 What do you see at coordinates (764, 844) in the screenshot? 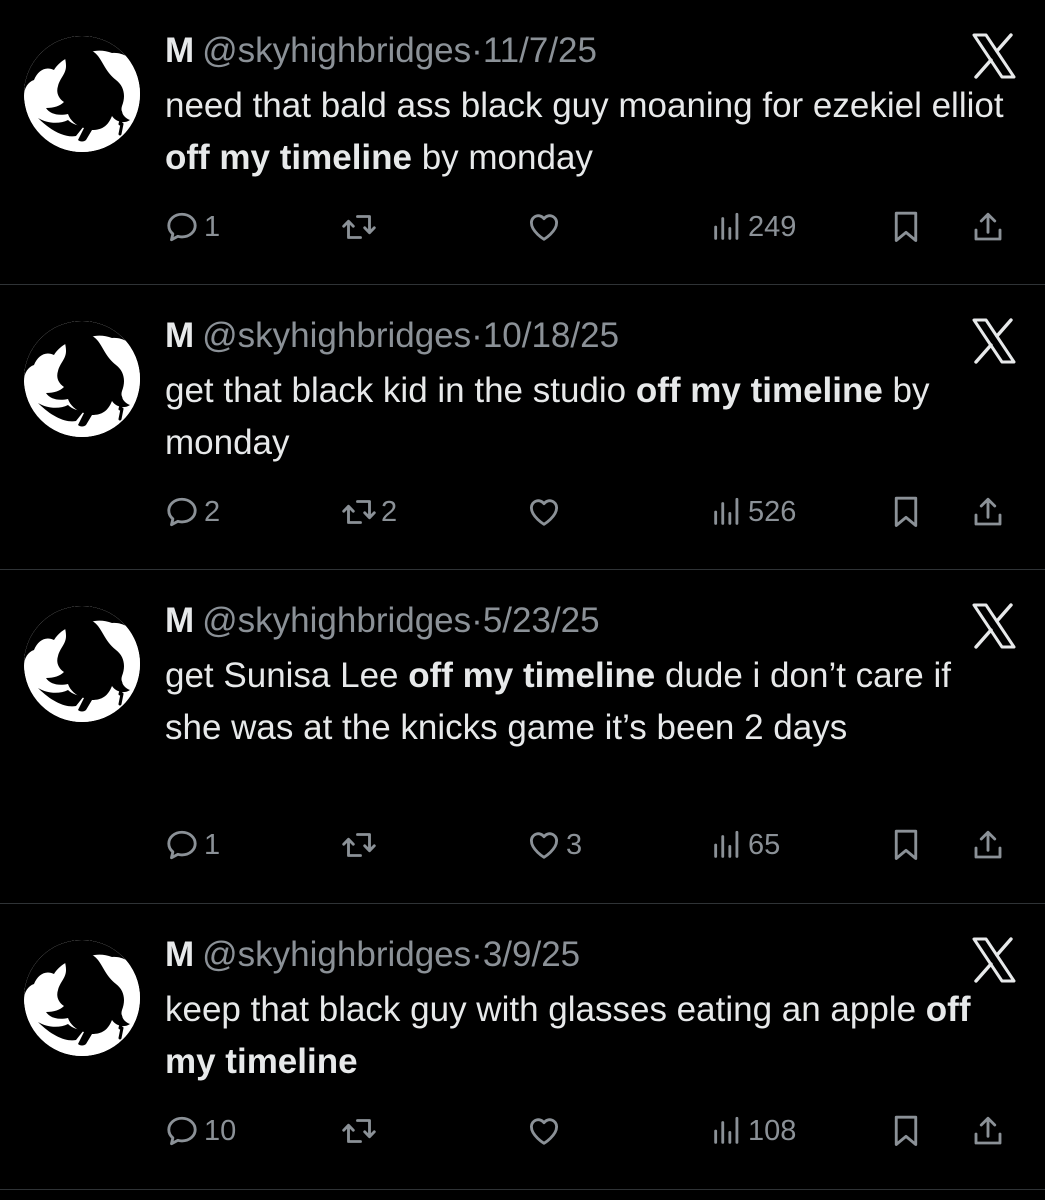
I see `view-count: 65` at bounding box center [764, 844].